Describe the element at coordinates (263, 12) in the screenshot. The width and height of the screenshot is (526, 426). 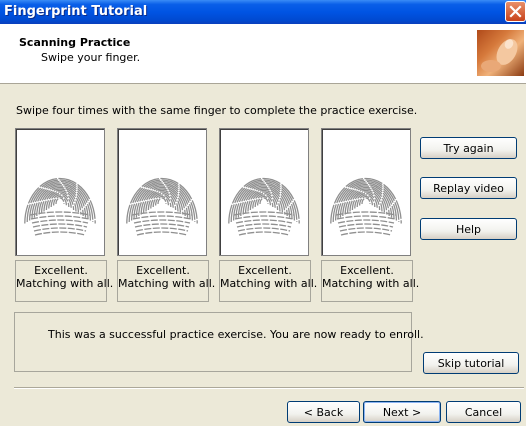
I see `title-bar: Fingerprint Tutorial` at that location.